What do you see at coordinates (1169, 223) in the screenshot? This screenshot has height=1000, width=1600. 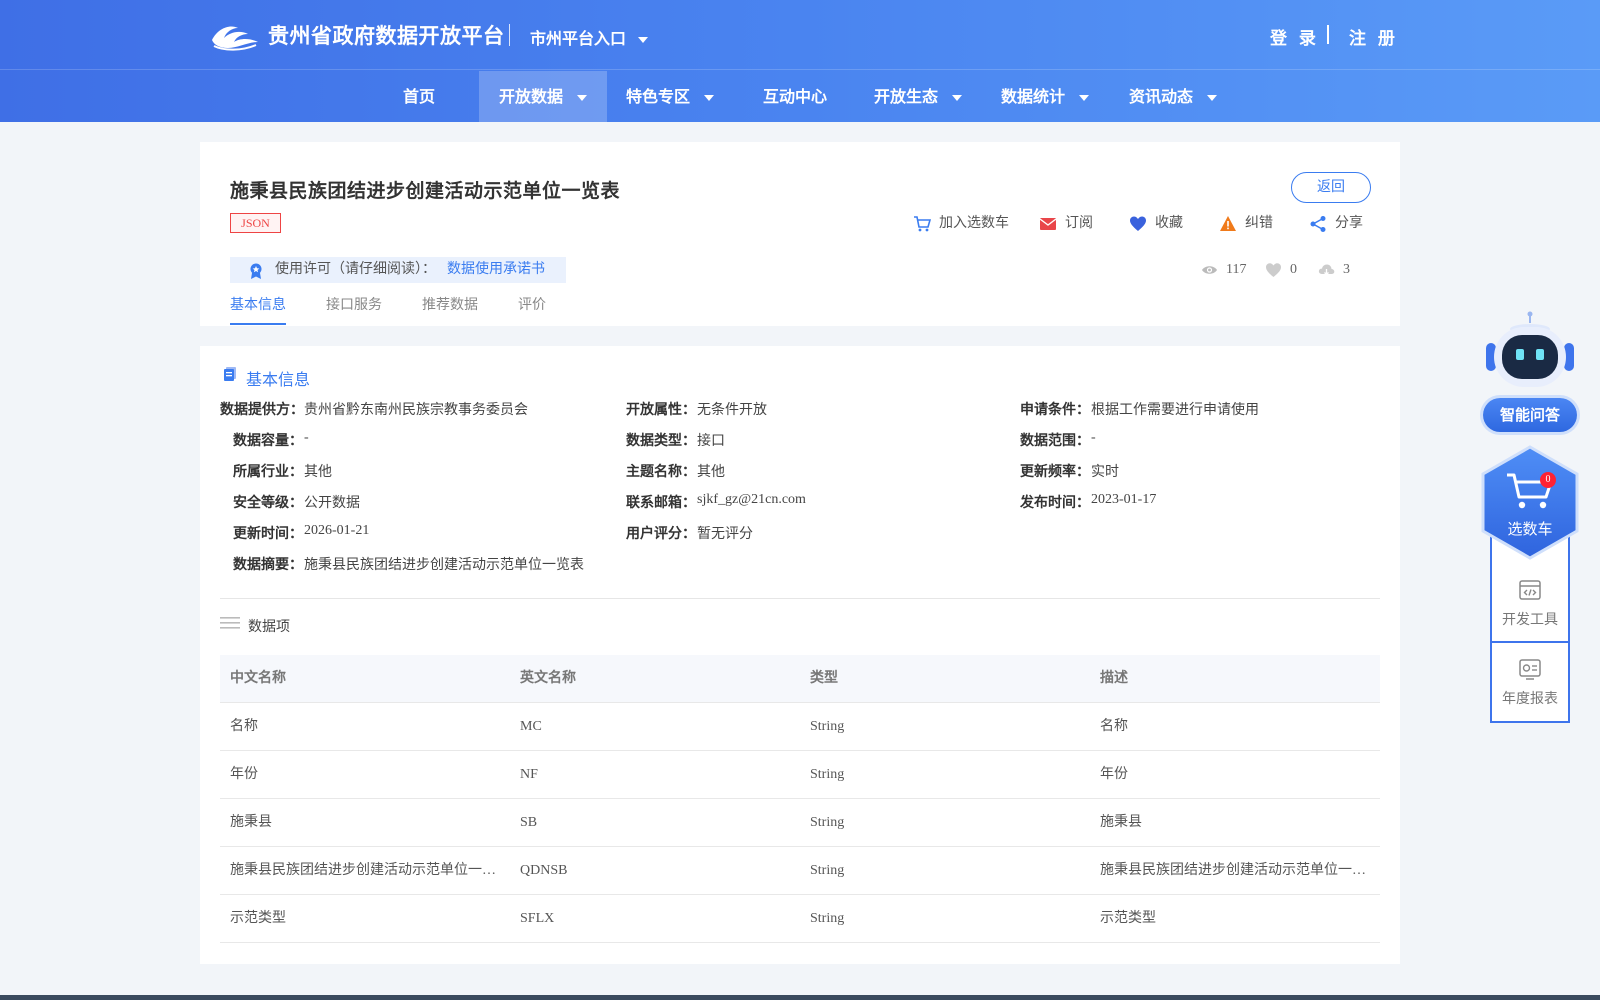 I see `favorite-label: 收藏` at bounding box center [1169, 223].